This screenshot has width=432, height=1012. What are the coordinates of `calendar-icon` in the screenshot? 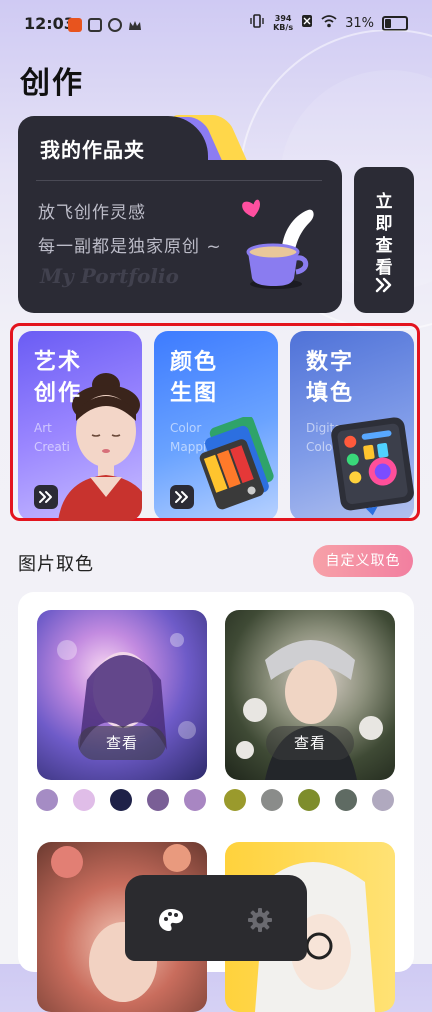 It's located at (95, 25).